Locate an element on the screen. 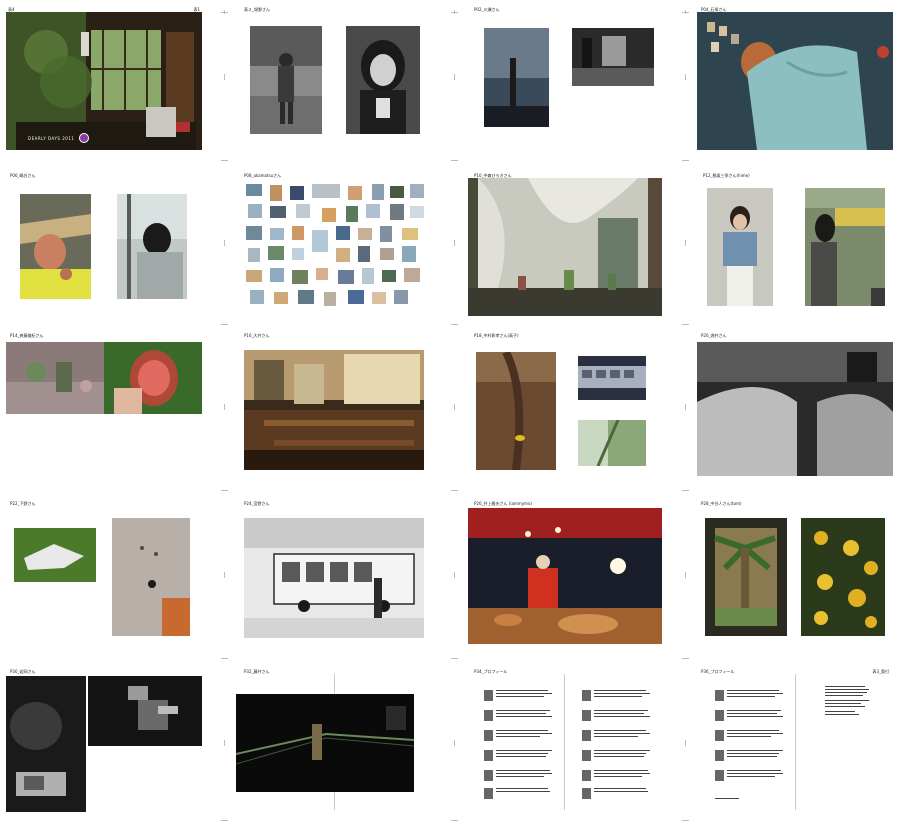  spread-p28: P28_中谷人さん(tom) is located at coordinates (795, 572).